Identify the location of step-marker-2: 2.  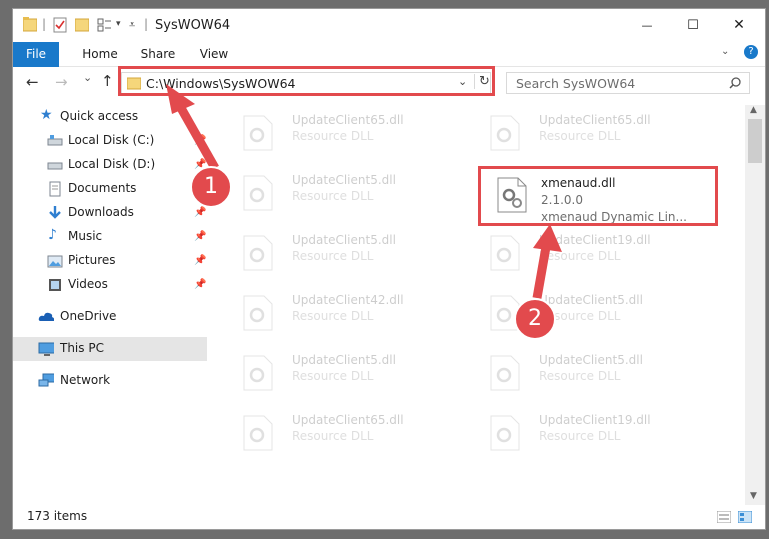
(535, 319).